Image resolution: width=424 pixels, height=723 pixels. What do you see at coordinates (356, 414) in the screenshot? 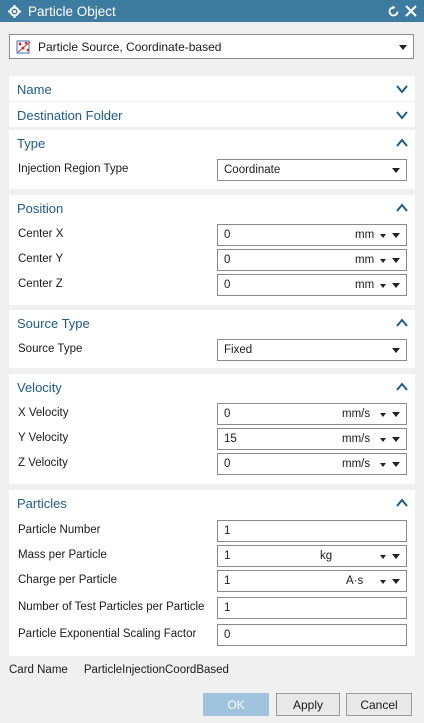
I see `x-velocity-unit: mm/s` at bounding box center [356, 414].